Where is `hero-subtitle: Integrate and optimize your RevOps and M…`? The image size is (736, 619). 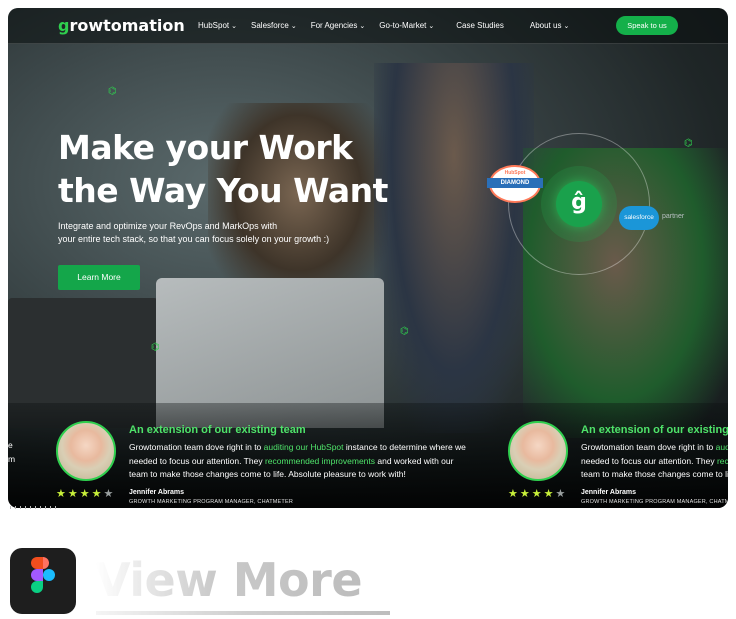
hero-subtitle: Integrate and optimize your RevOps and M… is located at coordinates (194, 232).